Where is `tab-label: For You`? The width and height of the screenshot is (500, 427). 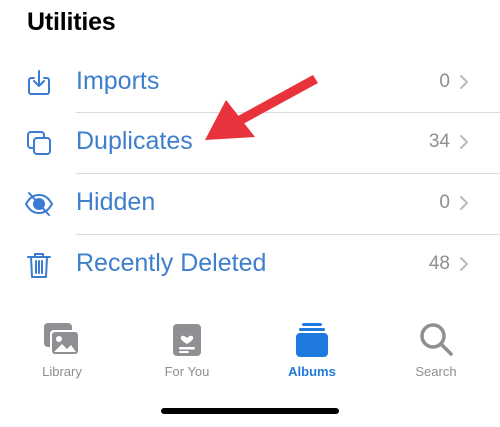 tab-label: For You is located at coordinates (187, 371).